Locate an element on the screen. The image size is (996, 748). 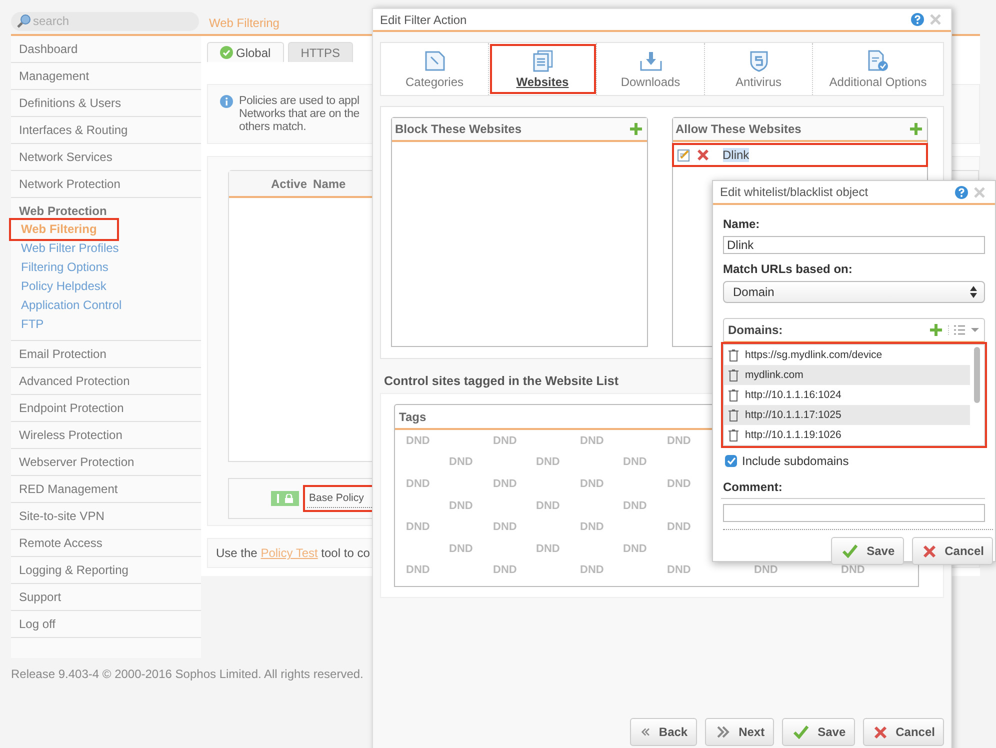
slash-page-icon is located at coordinates (435, 61).